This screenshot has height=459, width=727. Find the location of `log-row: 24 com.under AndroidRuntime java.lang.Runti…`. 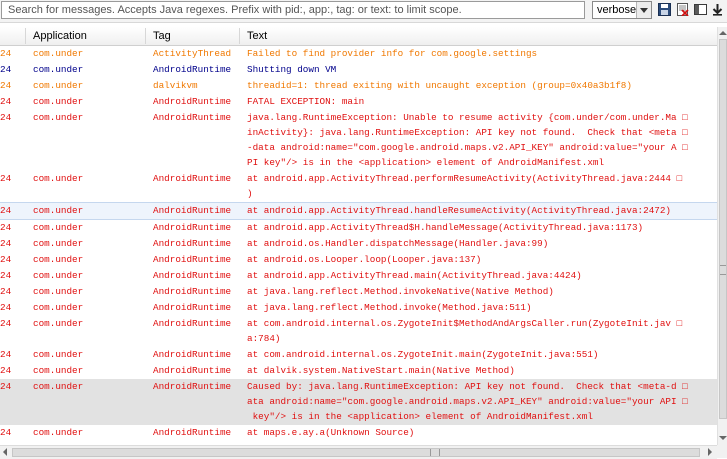

log-row: 24 com.under AndroidRuntime java.lang.Runti… is located at coordinates (358, 140).